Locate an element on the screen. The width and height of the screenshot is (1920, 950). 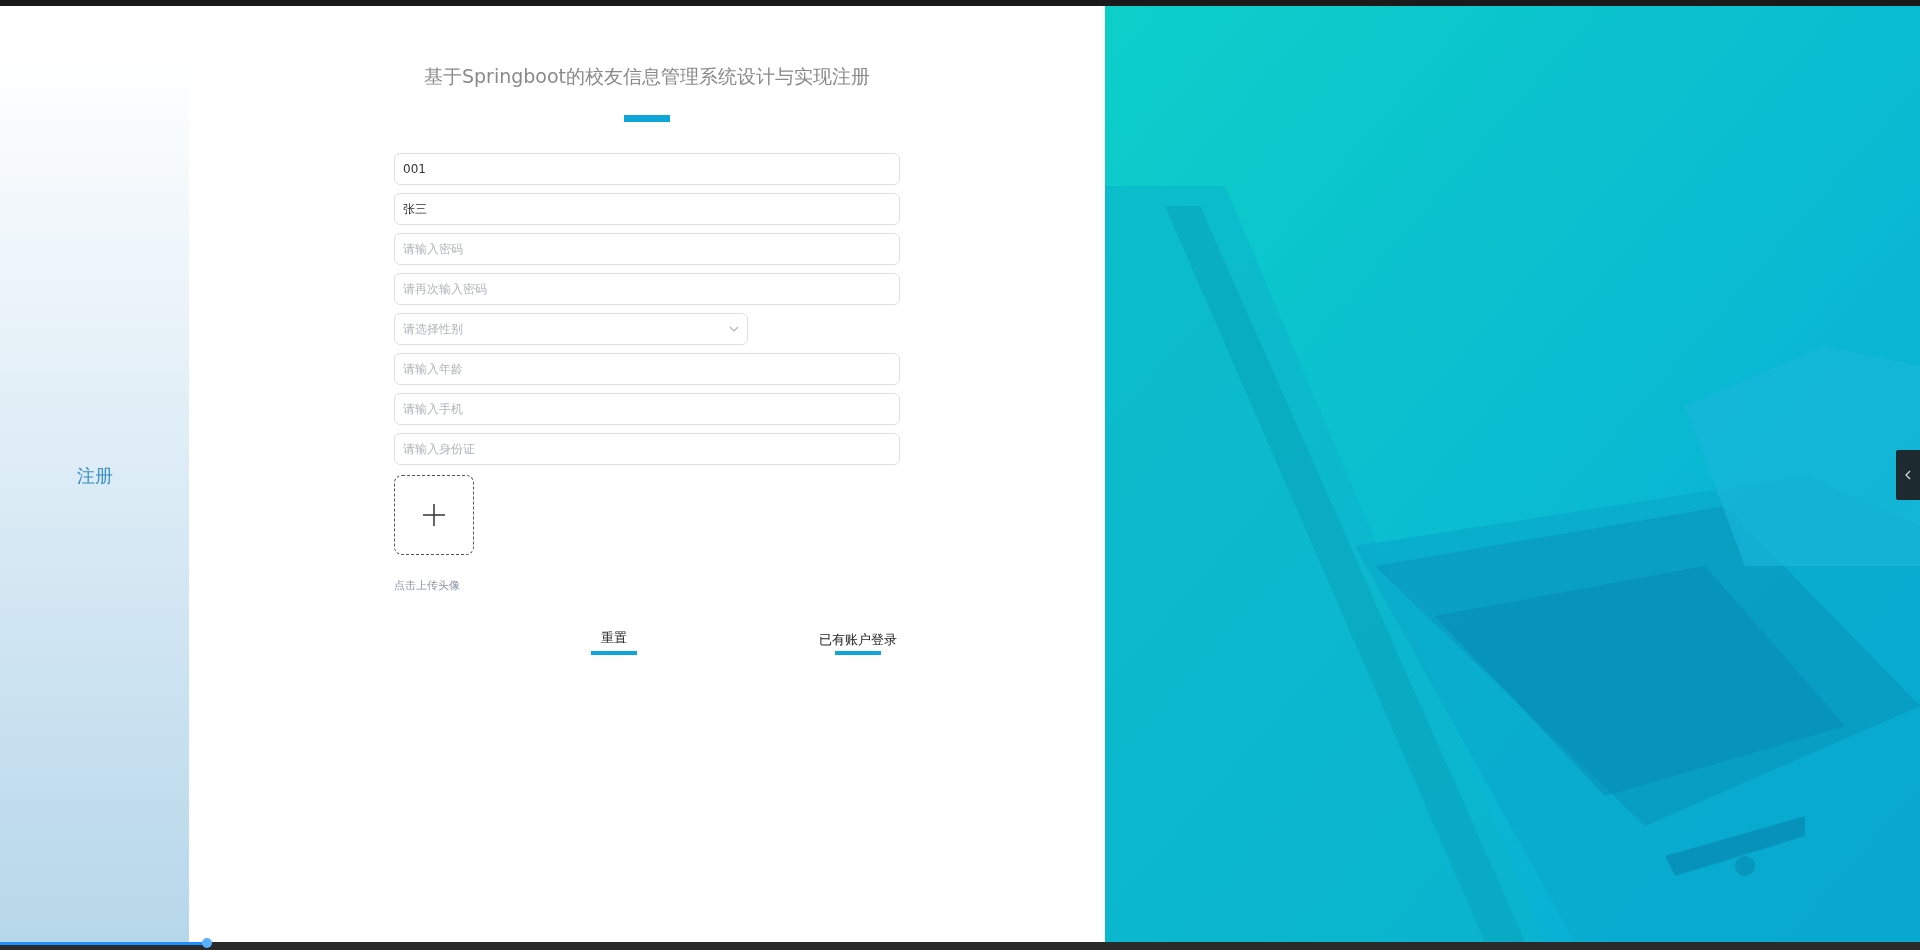
input-field: 请输入年龄 is located at coordinates (647, 369).